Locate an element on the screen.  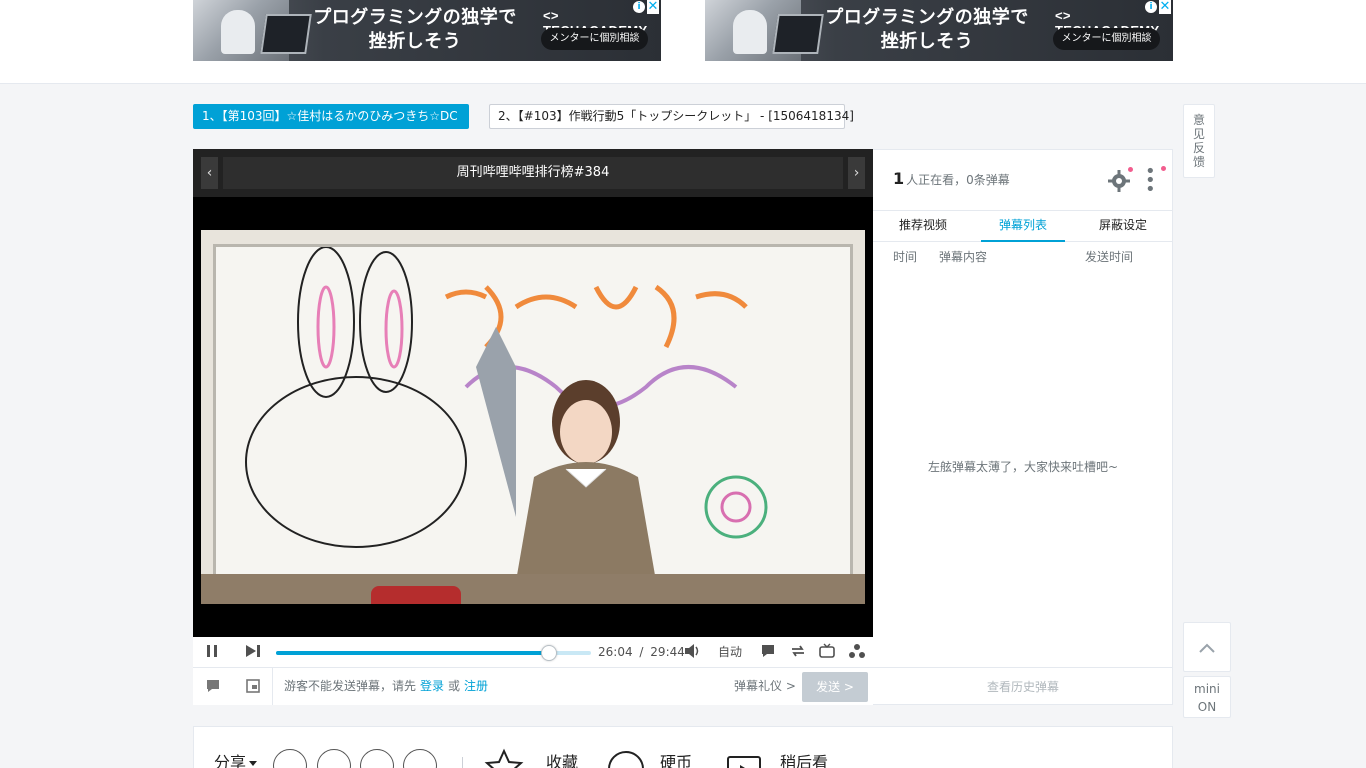
tab-danmaku-list: 弹幕列表 is located at coordinates (1023, 226).